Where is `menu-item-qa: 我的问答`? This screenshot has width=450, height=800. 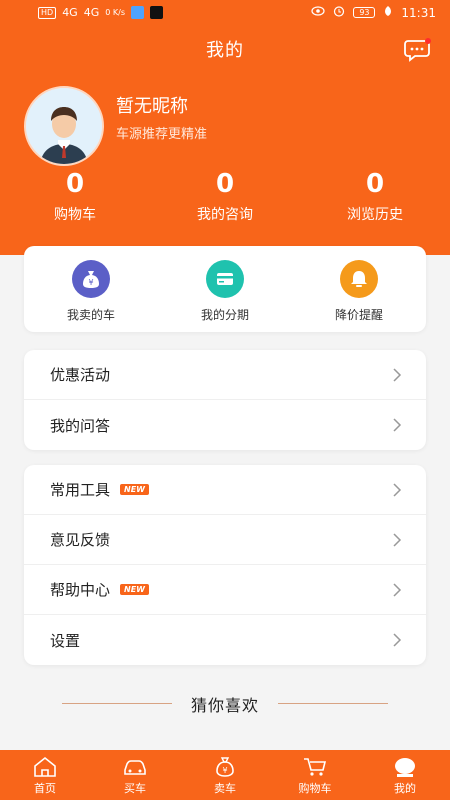
menu-item-qa: 我的问答 is located at coordinates (225, 425).